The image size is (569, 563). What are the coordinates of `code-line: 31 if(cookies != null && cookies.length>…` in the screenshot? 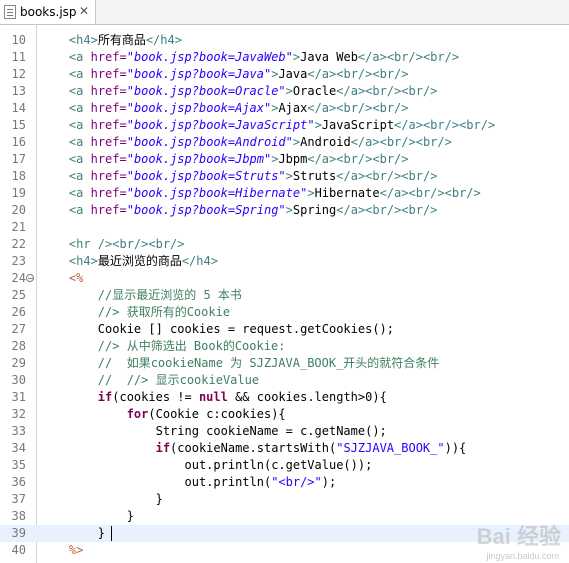 It's located at (284, 397).